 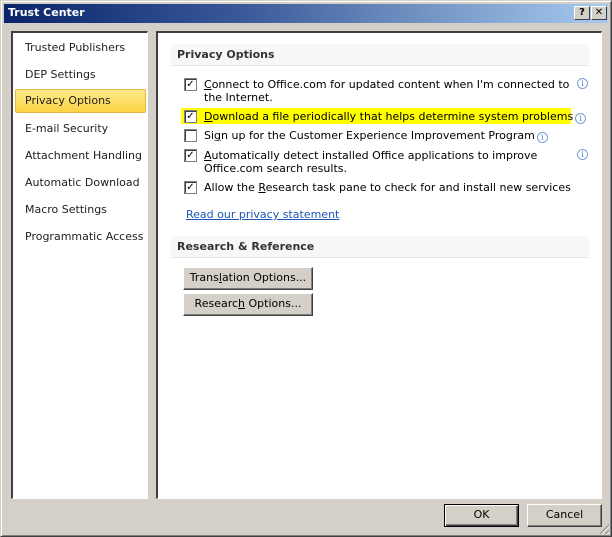 I want to click on ok-button: OK, so click(x=481, y=515).